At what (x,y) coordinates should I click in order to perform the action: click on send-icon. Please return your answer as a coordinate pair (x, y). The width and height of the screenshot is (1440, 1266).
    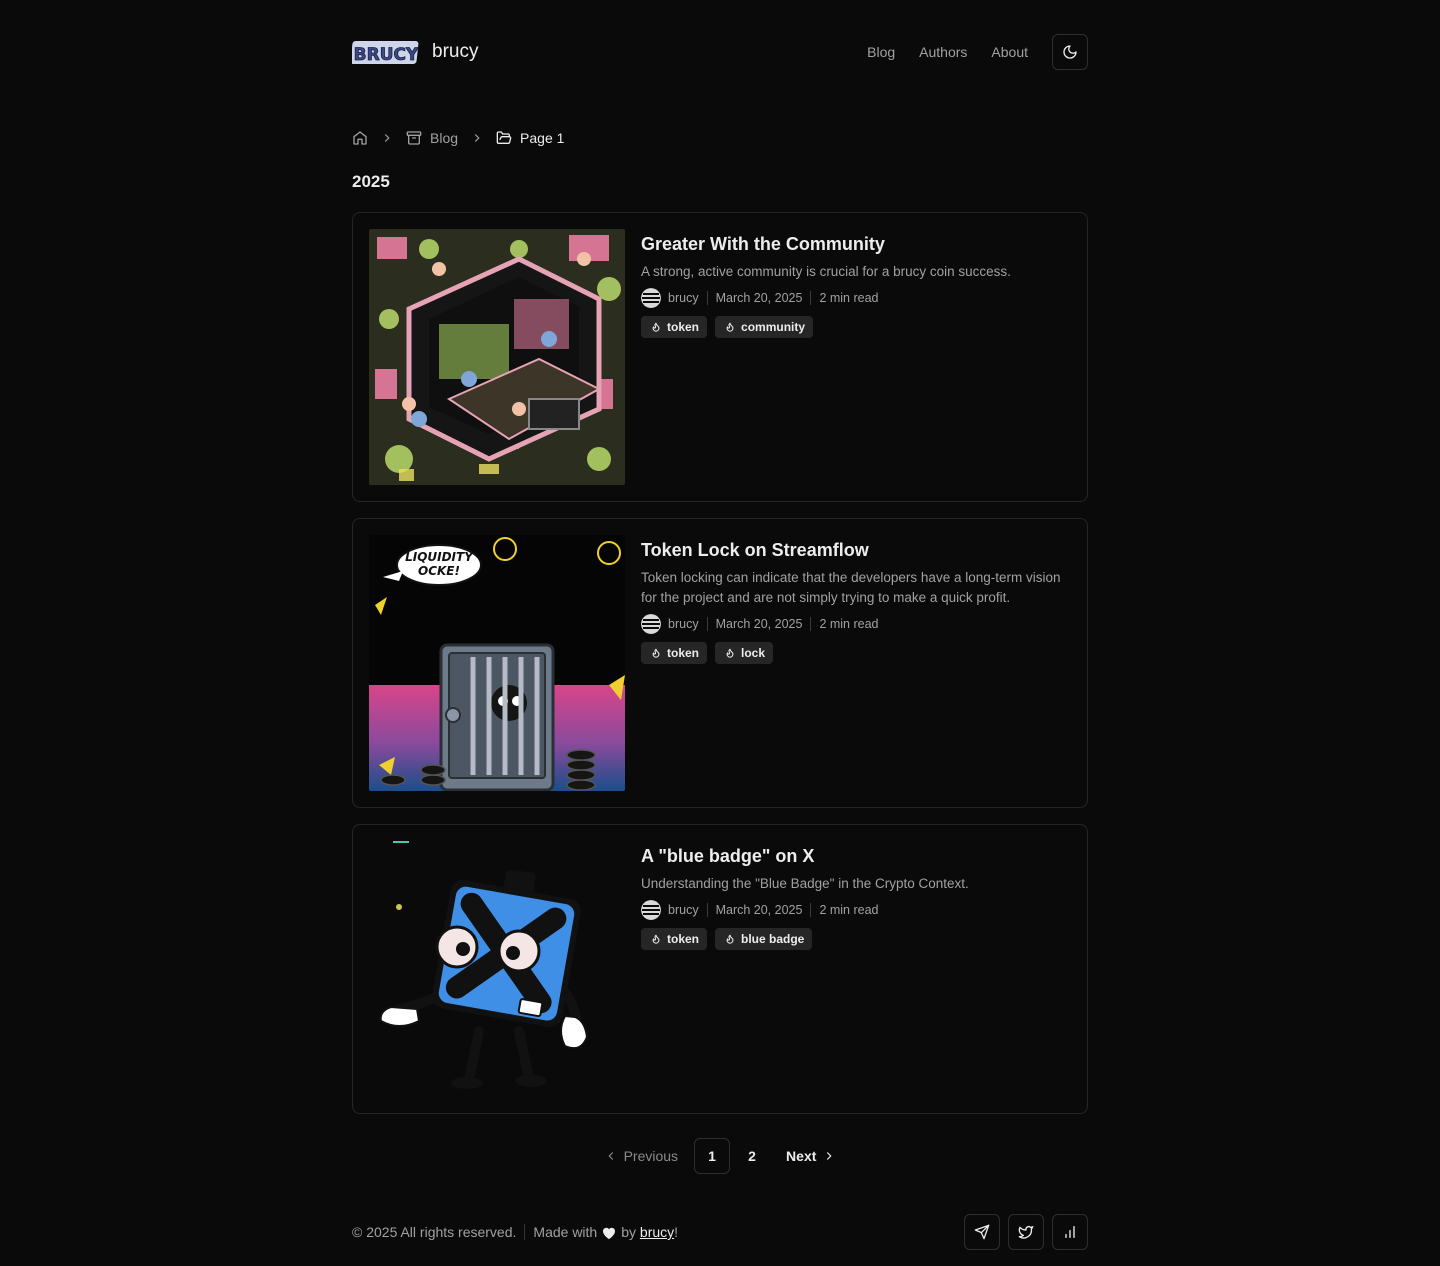
    Looking at the image, I should click on (982, 1232).